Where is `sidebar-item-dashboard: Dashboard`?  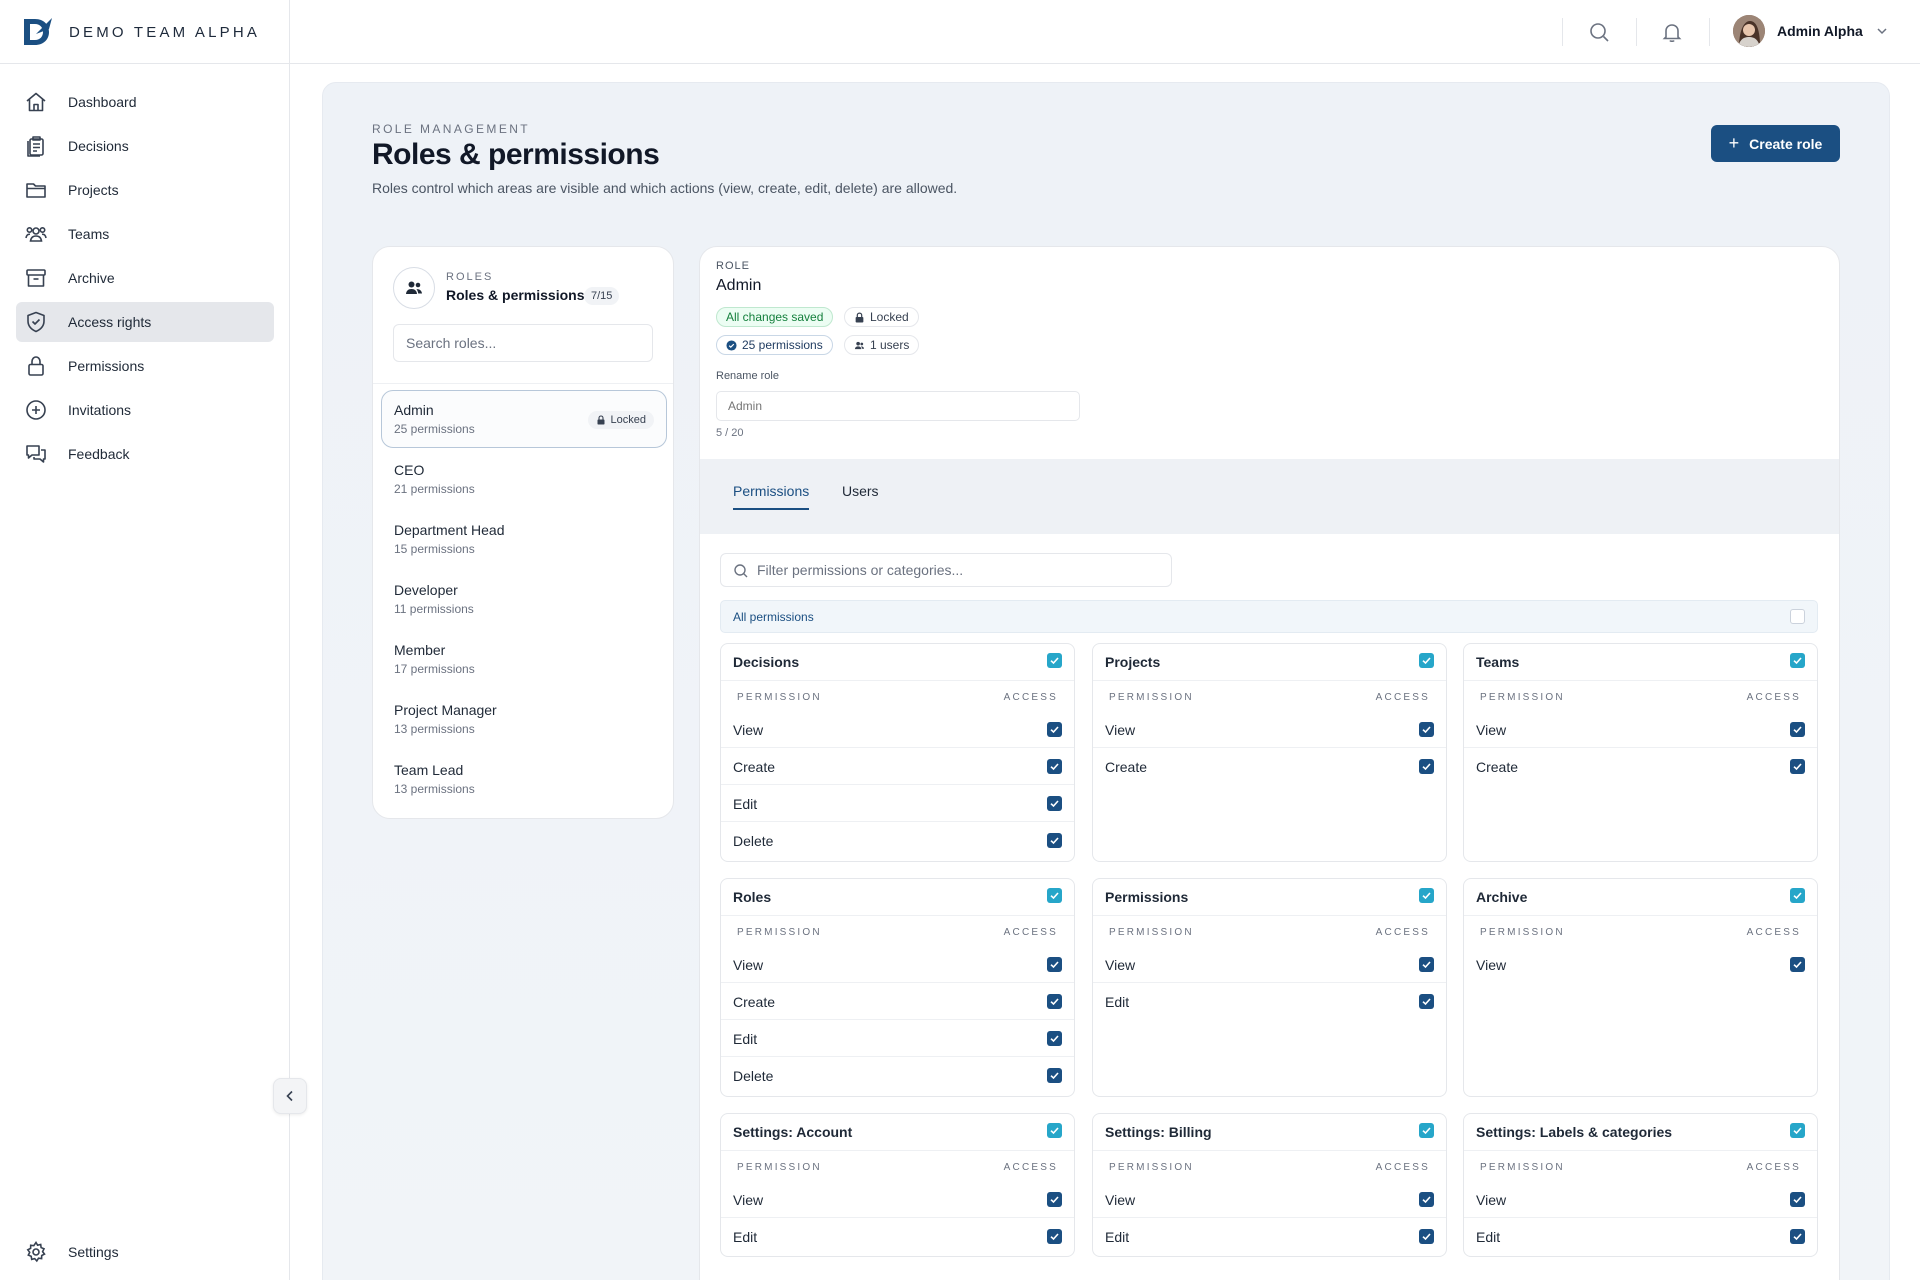
sidebar-item-dashboard: Dashboard is located at coordinates (145, 102).